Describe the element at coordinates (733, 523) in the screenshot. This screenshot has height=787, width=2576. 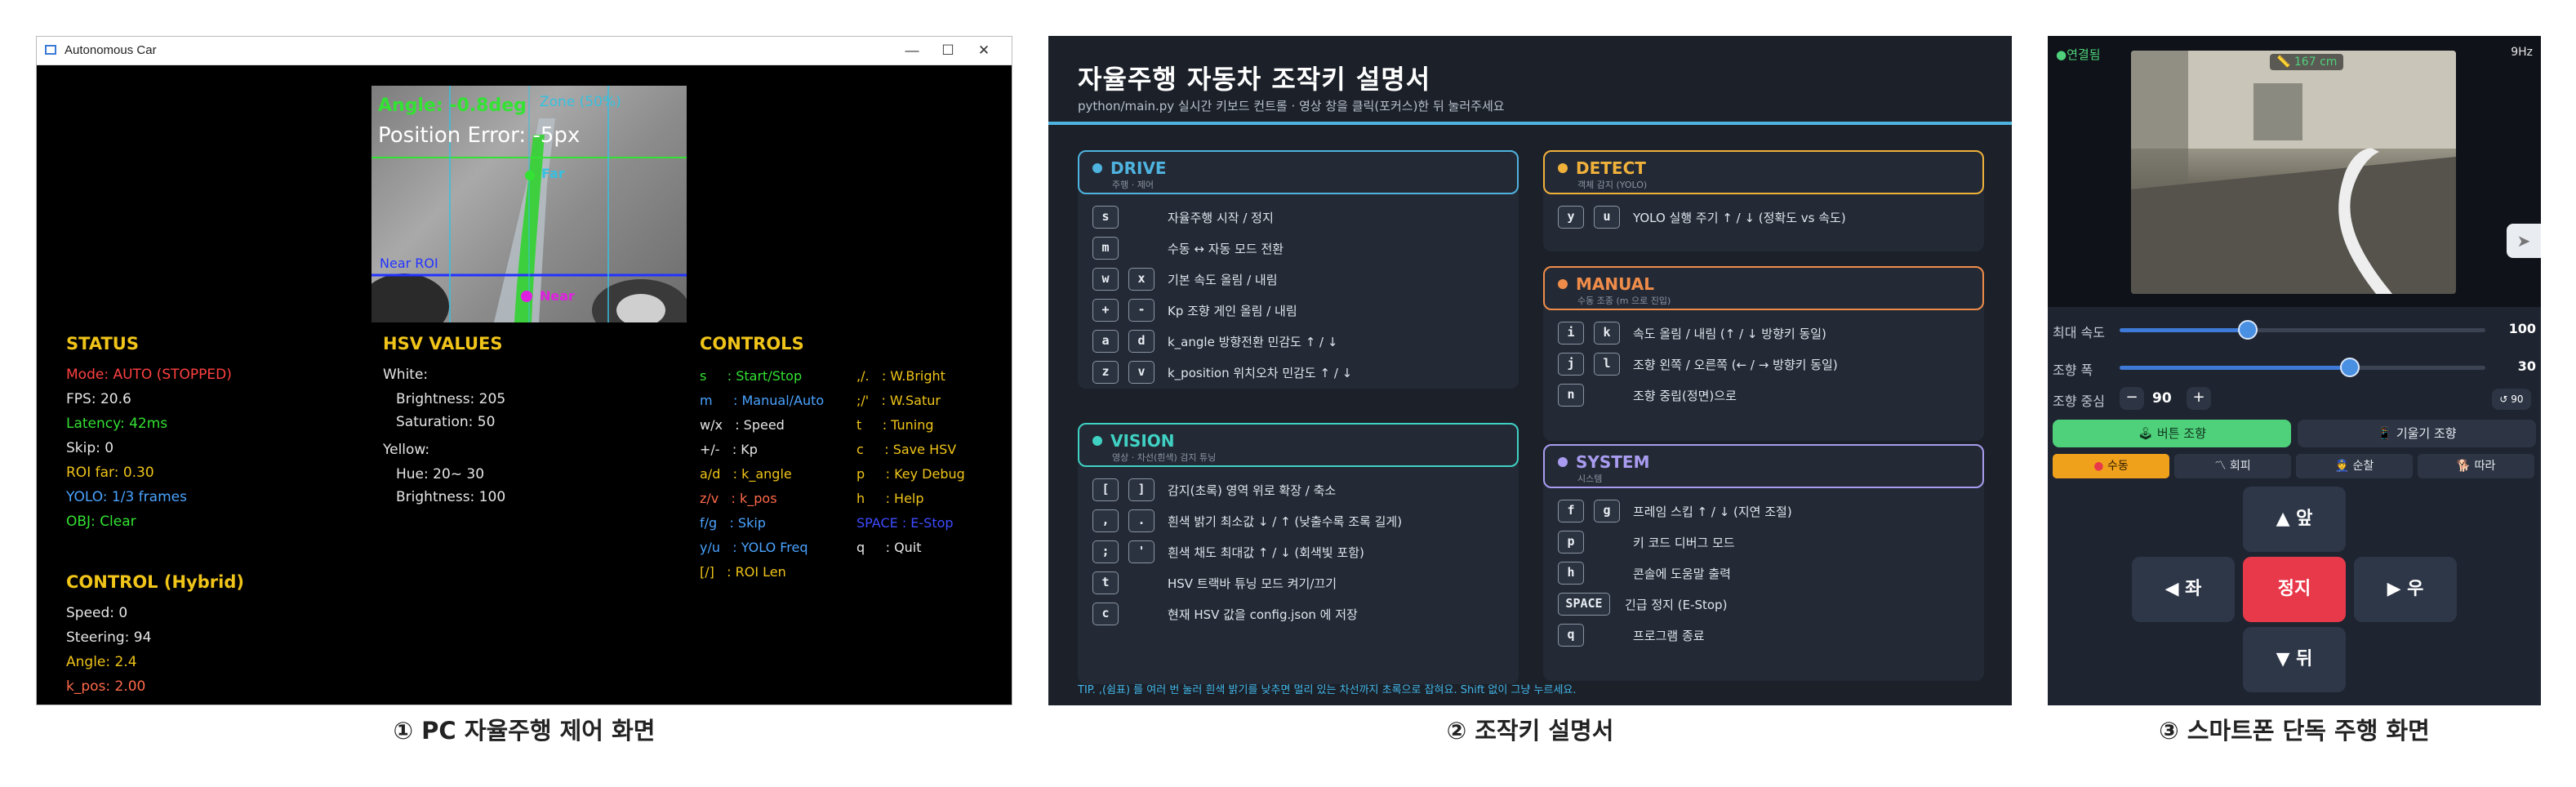
I see `controls-entry: f/g : Skip` at that location.